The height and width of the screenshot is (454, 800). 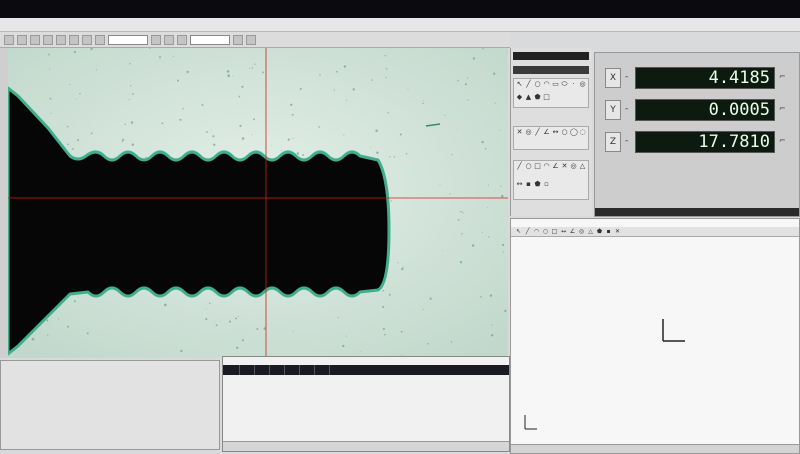 I want to click on diamond-tool-icon: ◆, so click(x=519, y=97).